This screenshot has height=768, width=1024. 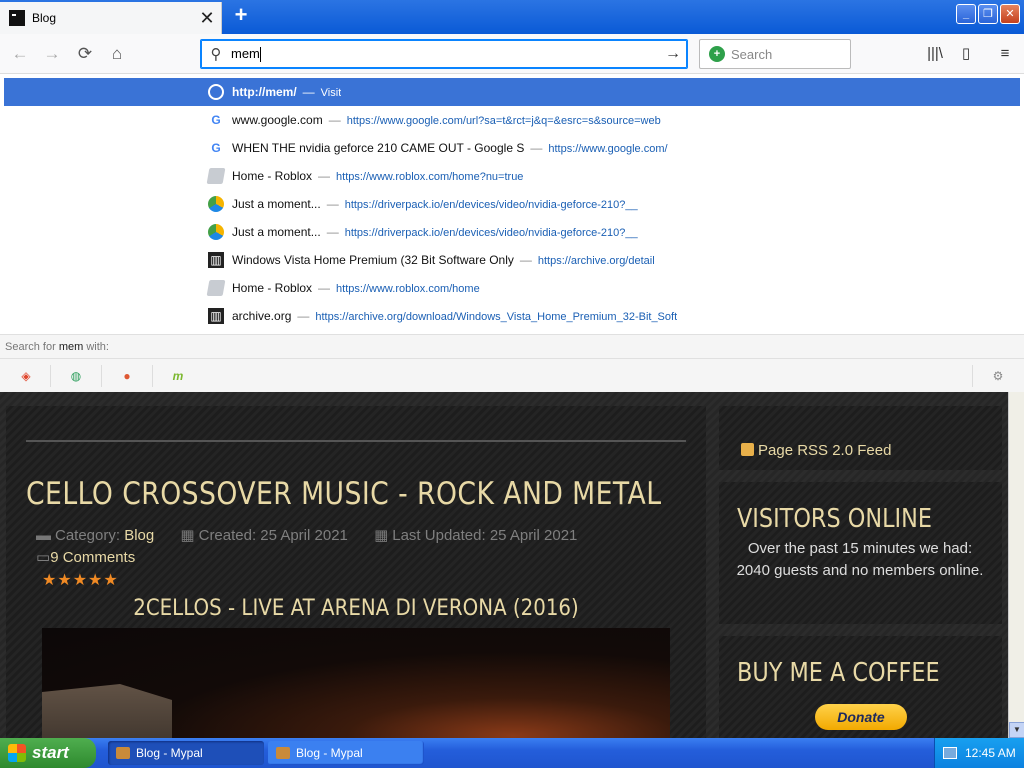 I want to click on back-arrow-icon: ←, so click(x=20, y=54).